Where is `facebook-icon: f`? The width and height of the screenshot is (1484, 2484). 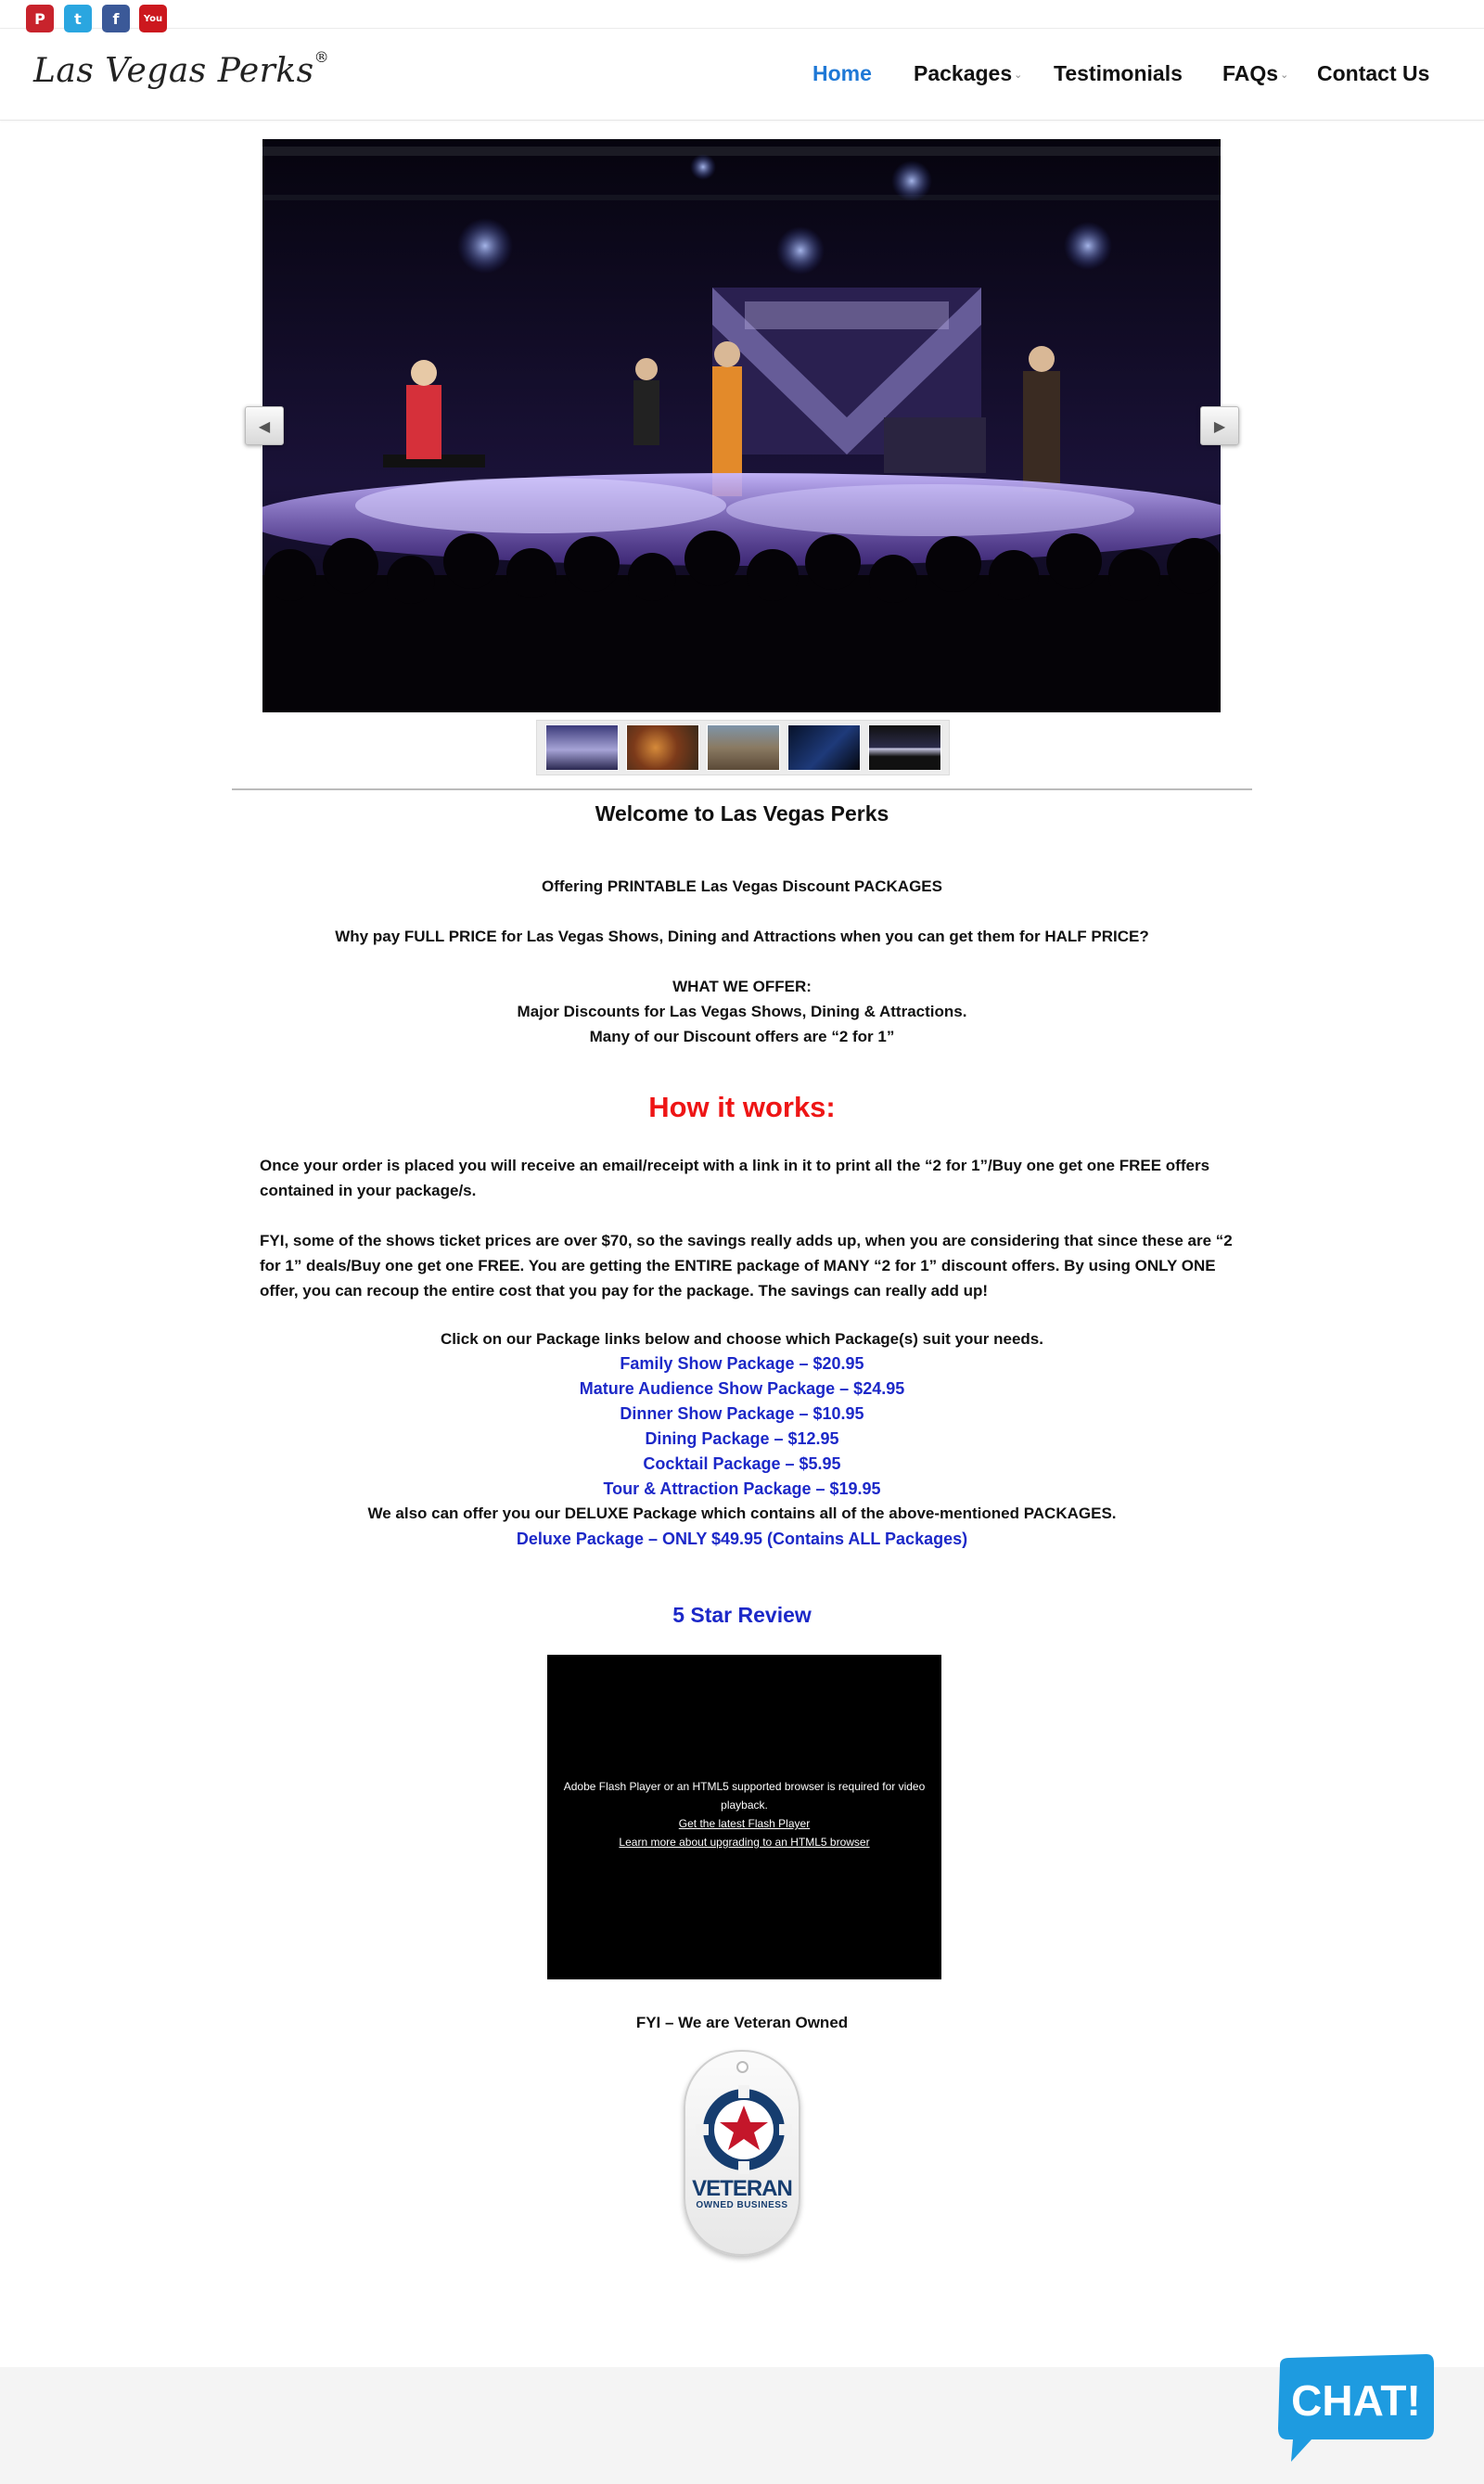
facebook-icon: f is located at coordinates (116, 18).